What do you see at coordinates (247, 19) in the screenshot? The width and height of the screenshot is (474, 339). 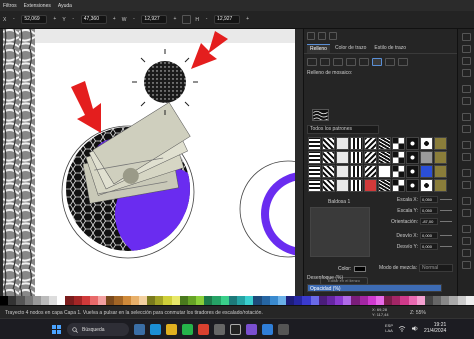 I see `h-increment-button: +` at bounding box center [247, 19].